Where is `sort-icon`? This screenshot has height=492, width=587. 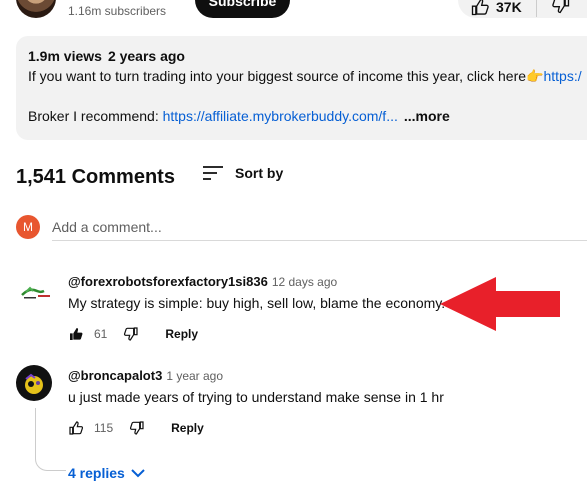 sort-icon is located at coordinates (213, 173).